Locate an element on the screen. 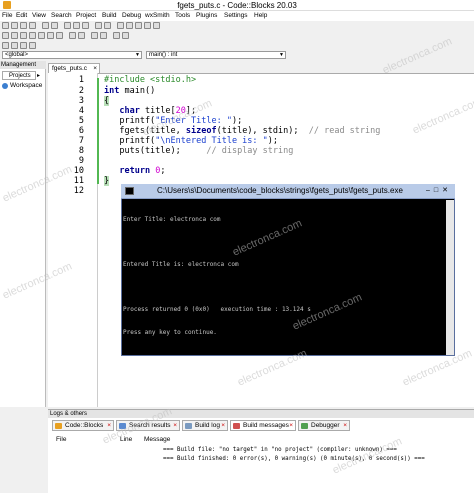 This screenshot has width=474, height=493. window-controls: –□✕ is located at coordinates (439, 190).